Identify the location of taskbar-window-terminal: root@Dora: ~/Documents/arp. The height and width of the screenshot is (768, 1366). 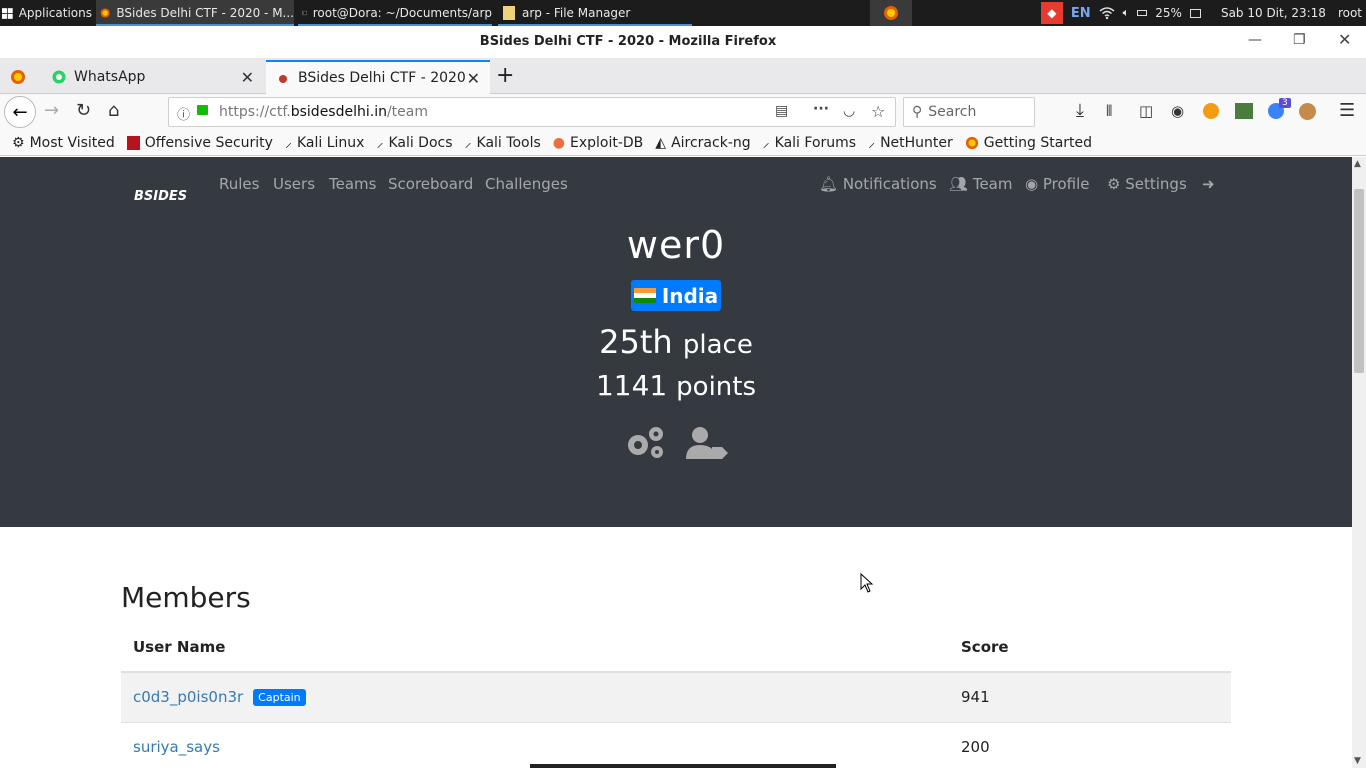
(395, 13).